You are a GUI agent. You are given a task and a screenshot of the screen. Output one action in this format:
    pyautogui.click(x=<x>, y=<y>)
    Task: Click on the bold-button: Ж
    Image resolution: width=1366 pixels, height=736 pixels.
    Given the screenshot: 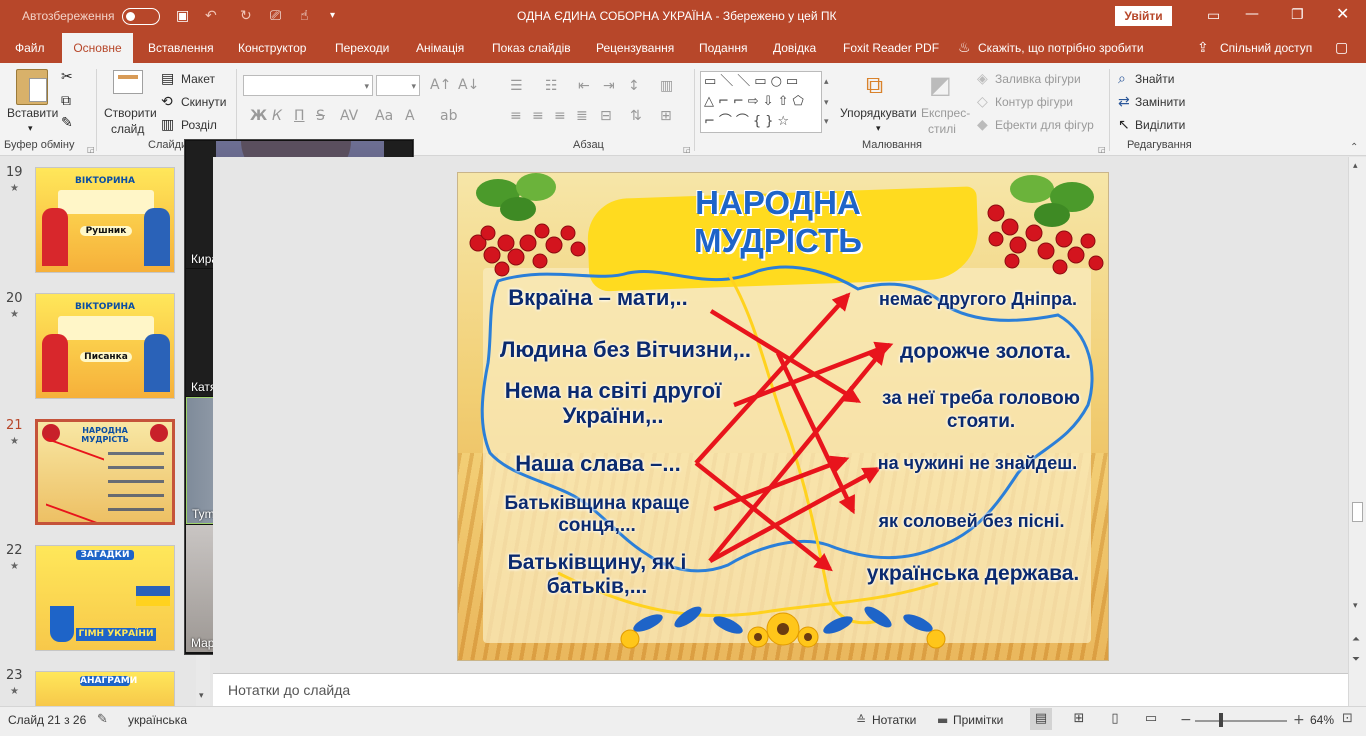 What is the action you would take?
    pyautogui.click(x=258, y=116)
    